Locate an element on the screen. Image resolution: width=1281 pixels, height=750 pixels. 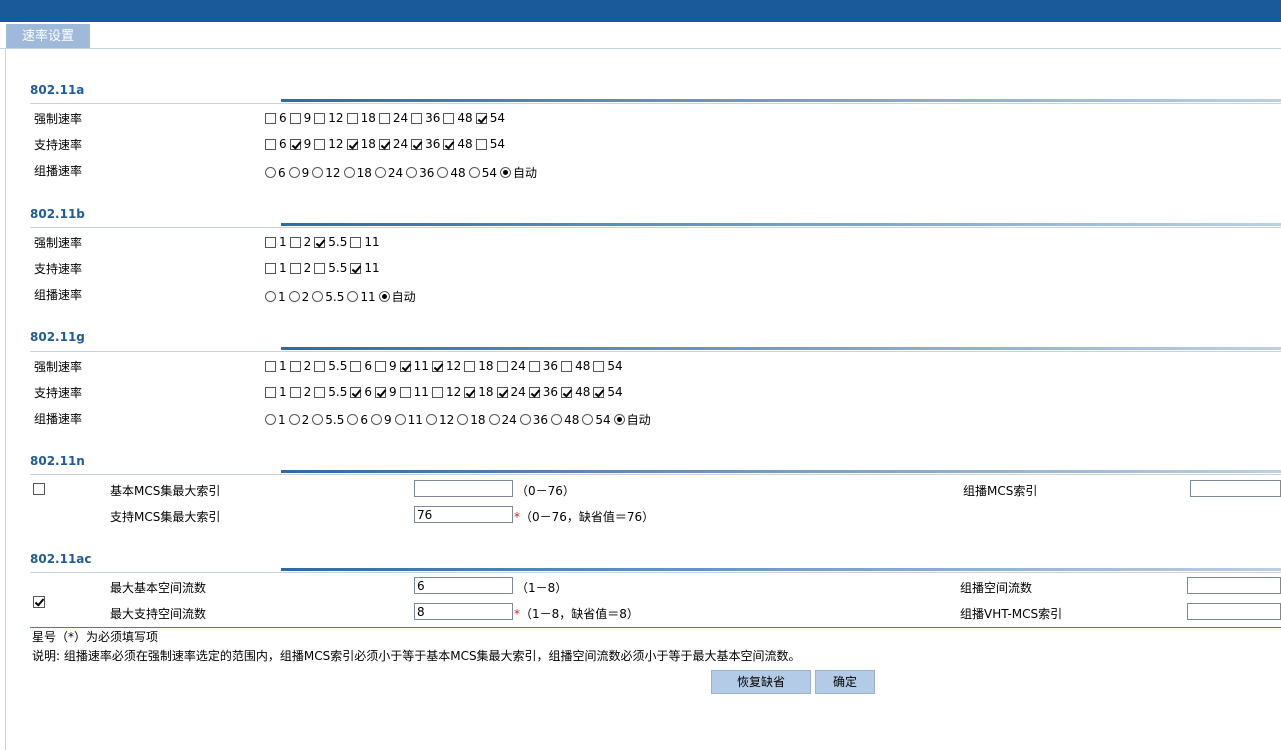
rate-checkbox-option: 2 is located at coordinates (300, 392).